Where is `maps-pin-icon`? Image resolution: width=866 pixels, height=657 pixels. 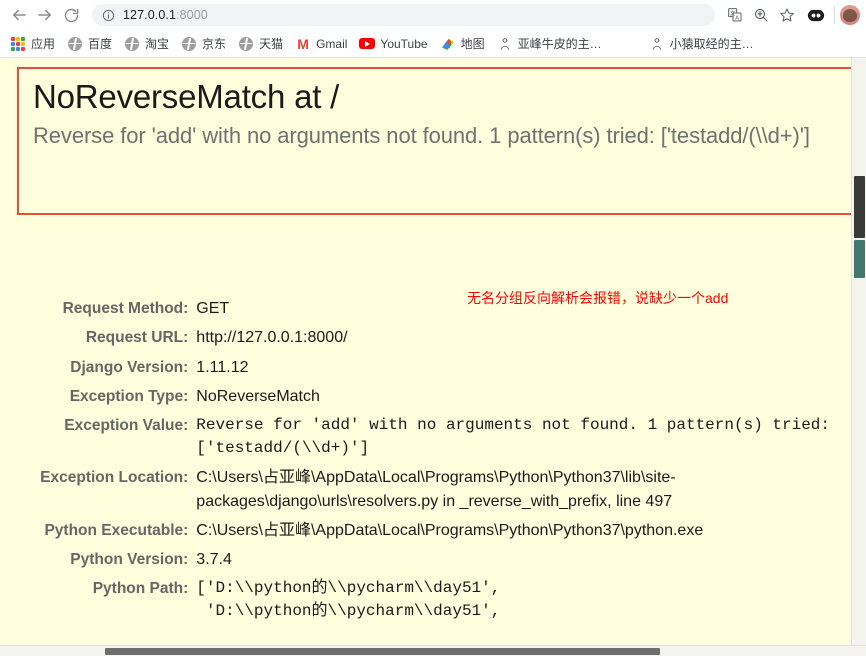
maps-pin-icon is located at coordinates (448, 44).